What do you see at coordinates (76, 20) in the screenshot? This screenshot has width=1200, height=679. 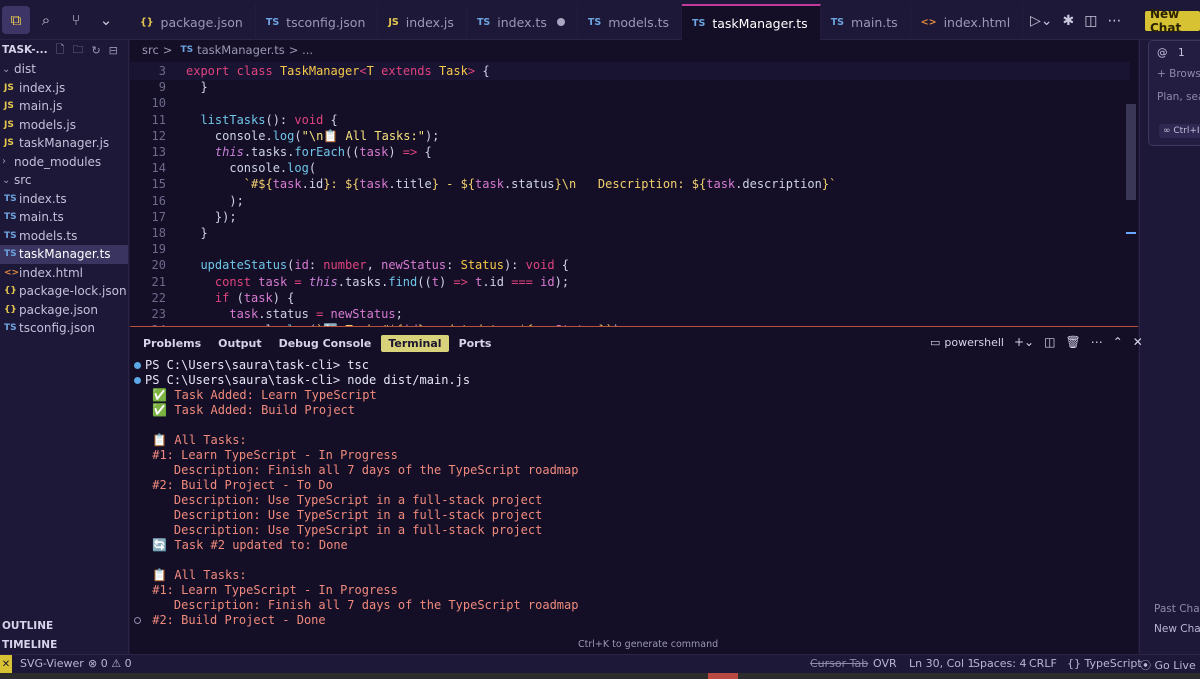 I see `source-control-icon: ⑂` at bounding box center [76, 20].